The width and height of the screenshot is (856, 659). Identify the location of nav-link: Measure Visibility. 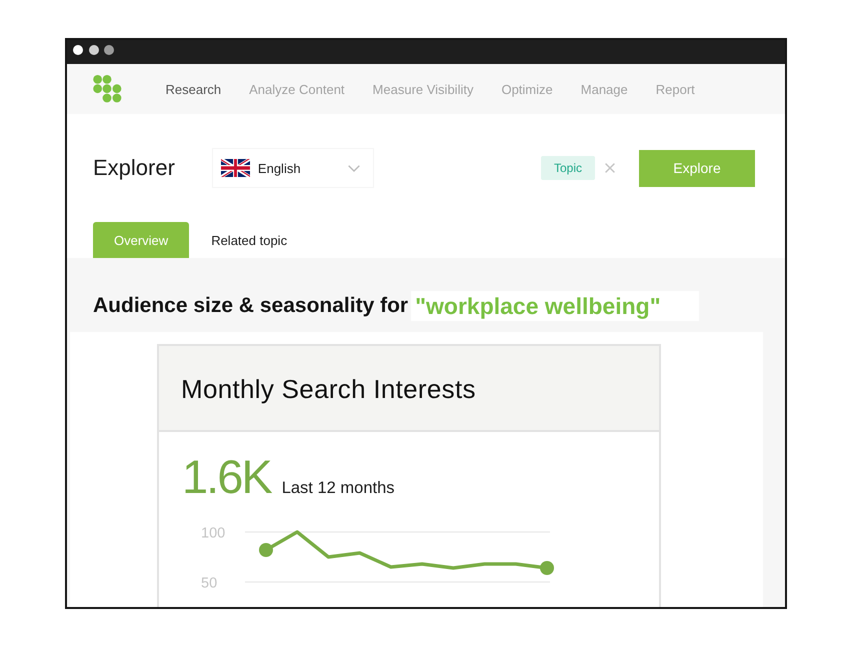
(423, 89).